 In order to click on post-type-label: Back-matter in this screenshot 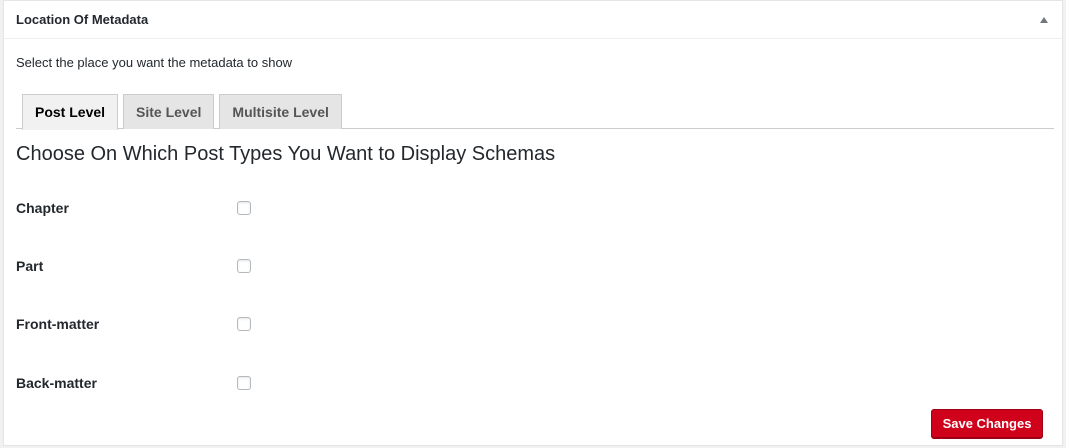, I will do `click(56, 383)`.